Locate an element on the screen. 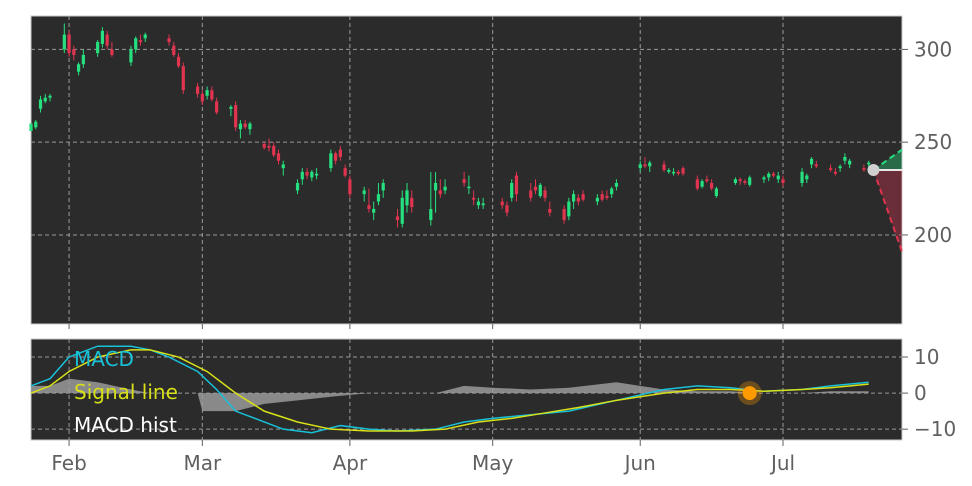 This screenshot has height=486, width=972. x-tick-label: Jun is located at coordinates (639, 463).